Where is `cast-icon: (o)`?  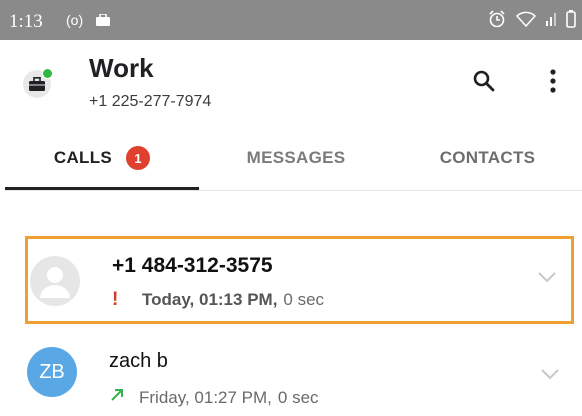
cast-icon: (o) is located at coordinates (75, 20).